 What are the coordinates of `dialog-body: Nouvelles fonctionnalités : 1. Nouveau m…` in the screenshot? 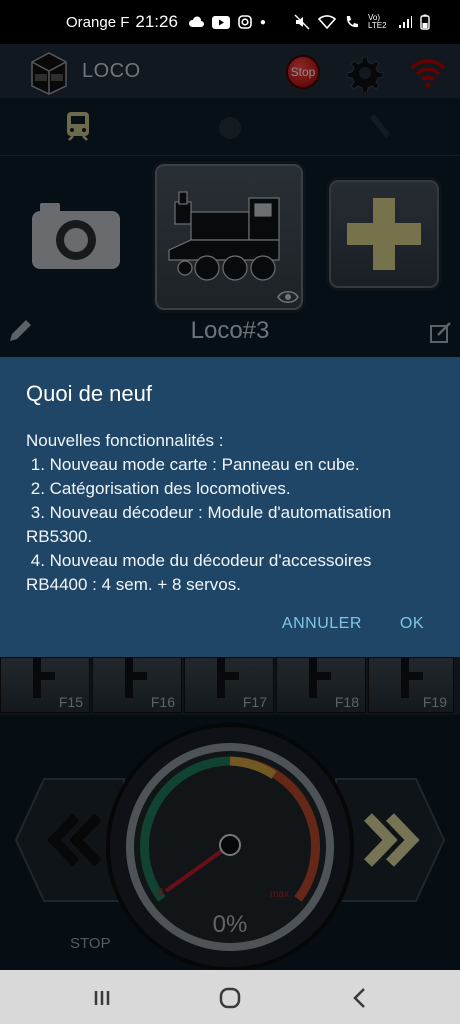 It's located at (209, 512).